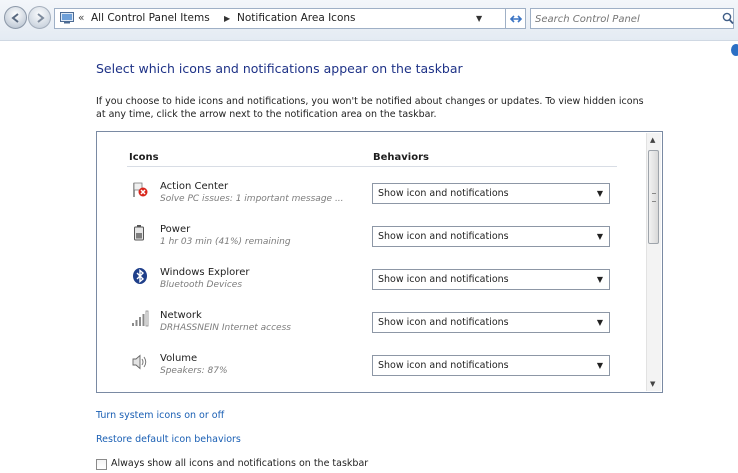 The width and height of the screenshot is (738, 473). Describe the element at coordinates (150, 18) in the screenshot. I see `breadcrumb-all-control-panel-items: All Control Panel Items` at that location.